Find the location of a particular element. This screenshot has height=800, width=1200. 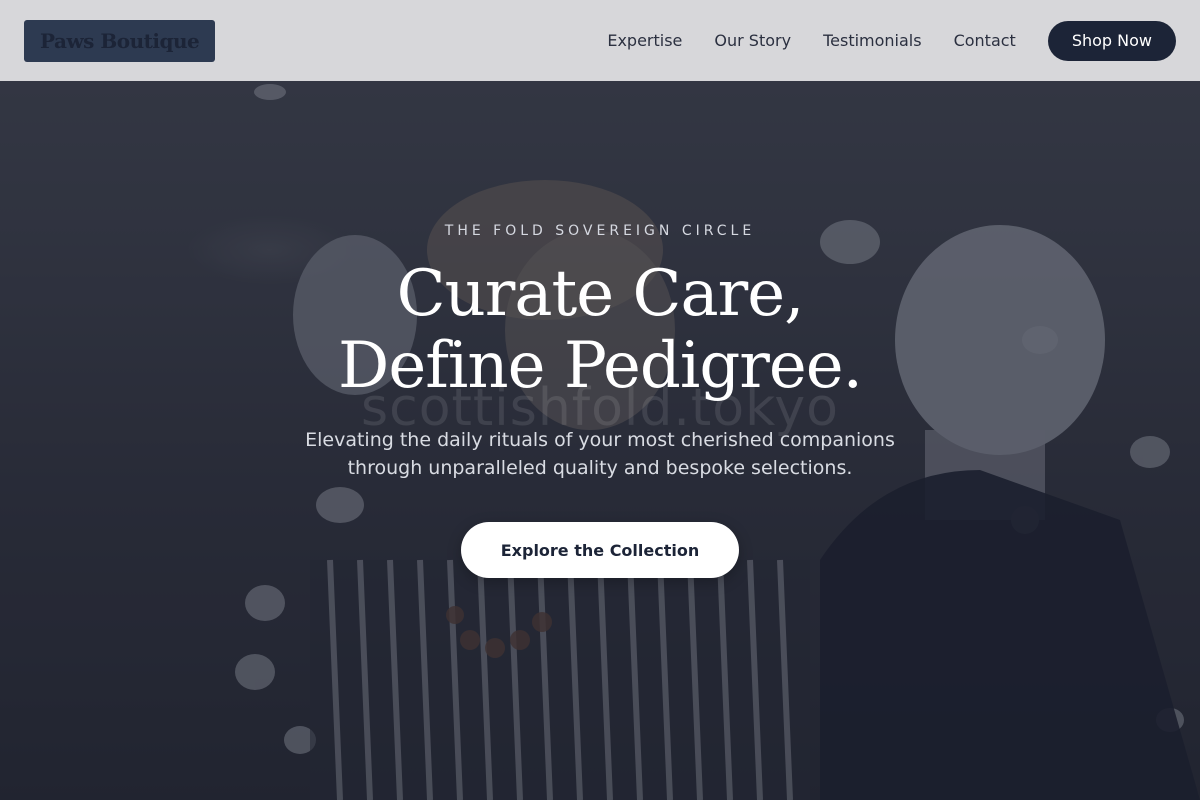

brand-name: Paws Boutique is located at coordinates (120, 40).